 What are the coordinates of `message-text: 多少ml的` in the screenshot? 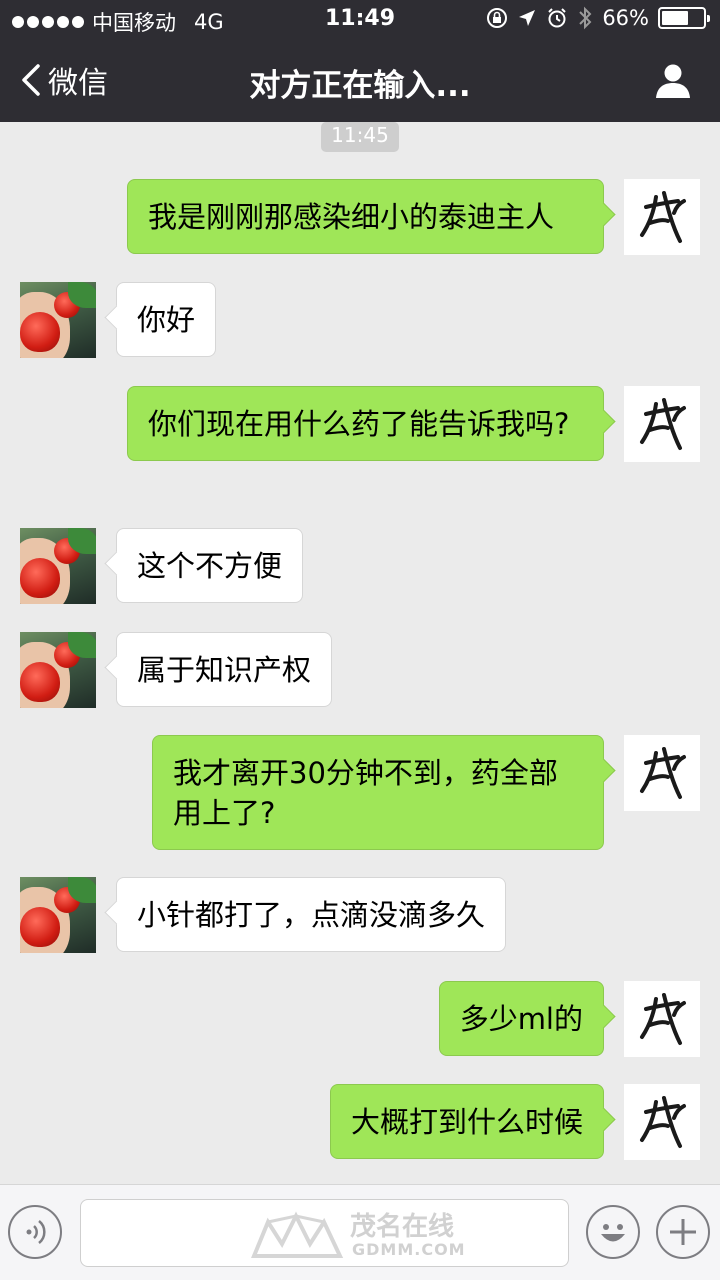 It's located at (521, 1019).